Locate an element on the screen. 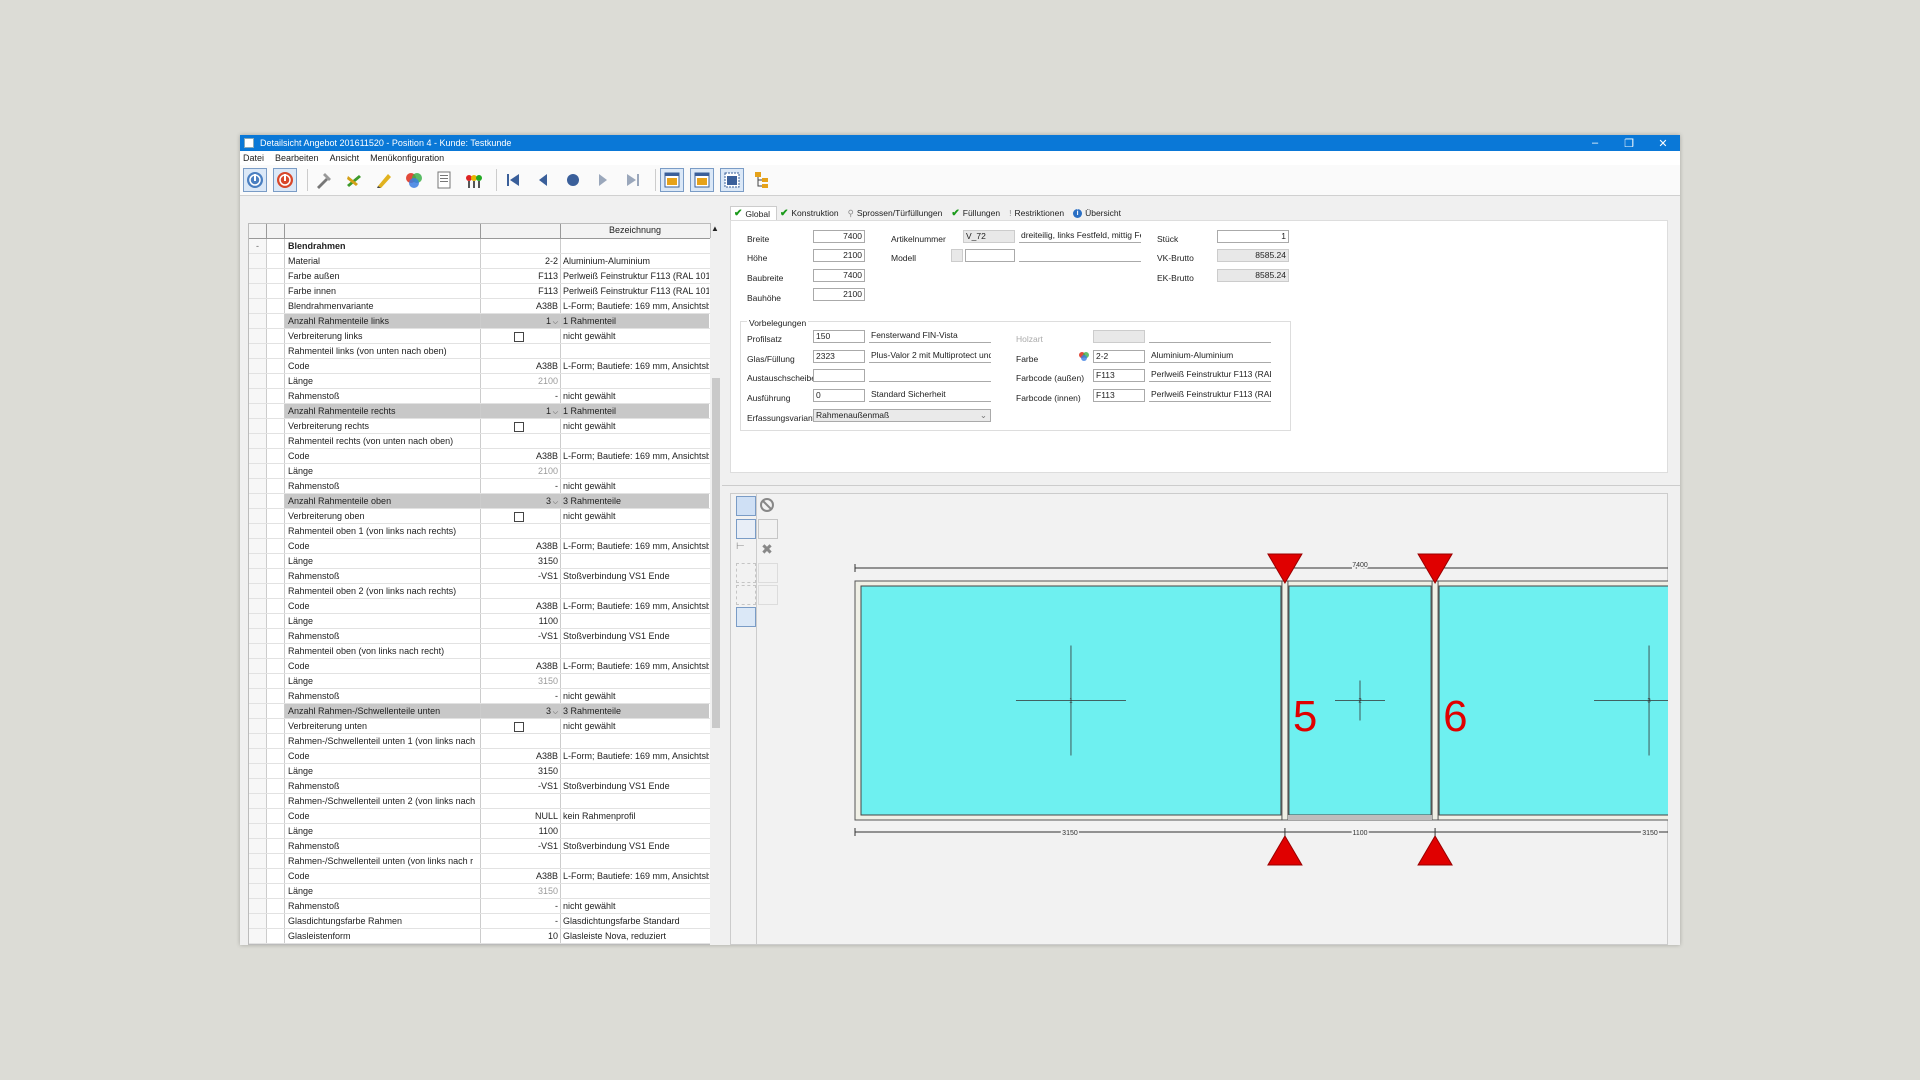 The width and height of the screenshot is (1920, 1080). menu-menuekonfiguration: Menükonfiguration is located at coordinates (407, 158).